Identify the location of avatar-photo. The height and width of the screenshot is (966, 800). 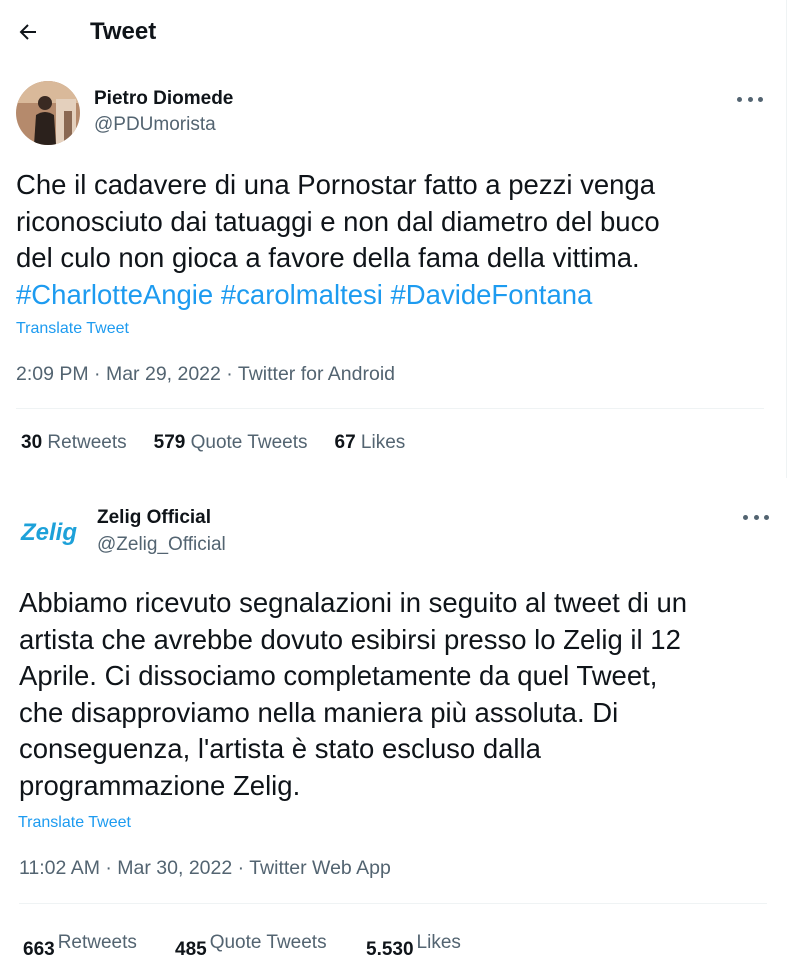
(48, 113).